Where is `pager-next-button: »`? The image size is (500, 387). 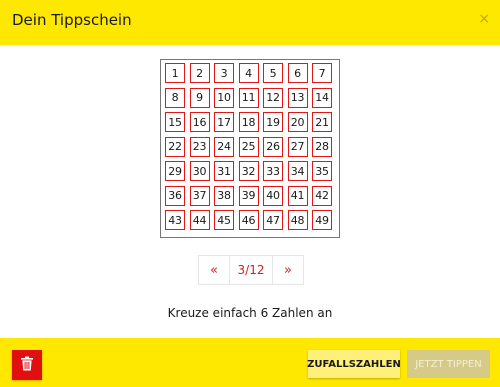 pager-next-button: » is located at coordinates (288, 270).